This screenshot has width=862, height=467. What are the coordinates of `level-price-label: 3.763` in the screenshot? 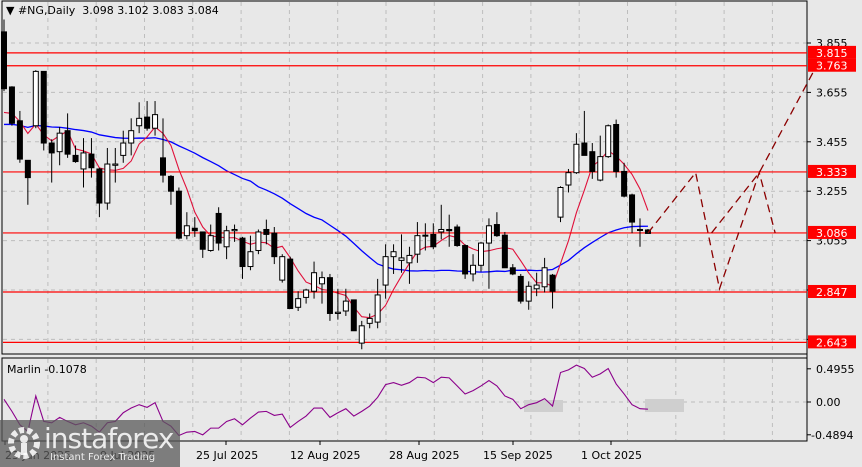 It's located at (832, 66).